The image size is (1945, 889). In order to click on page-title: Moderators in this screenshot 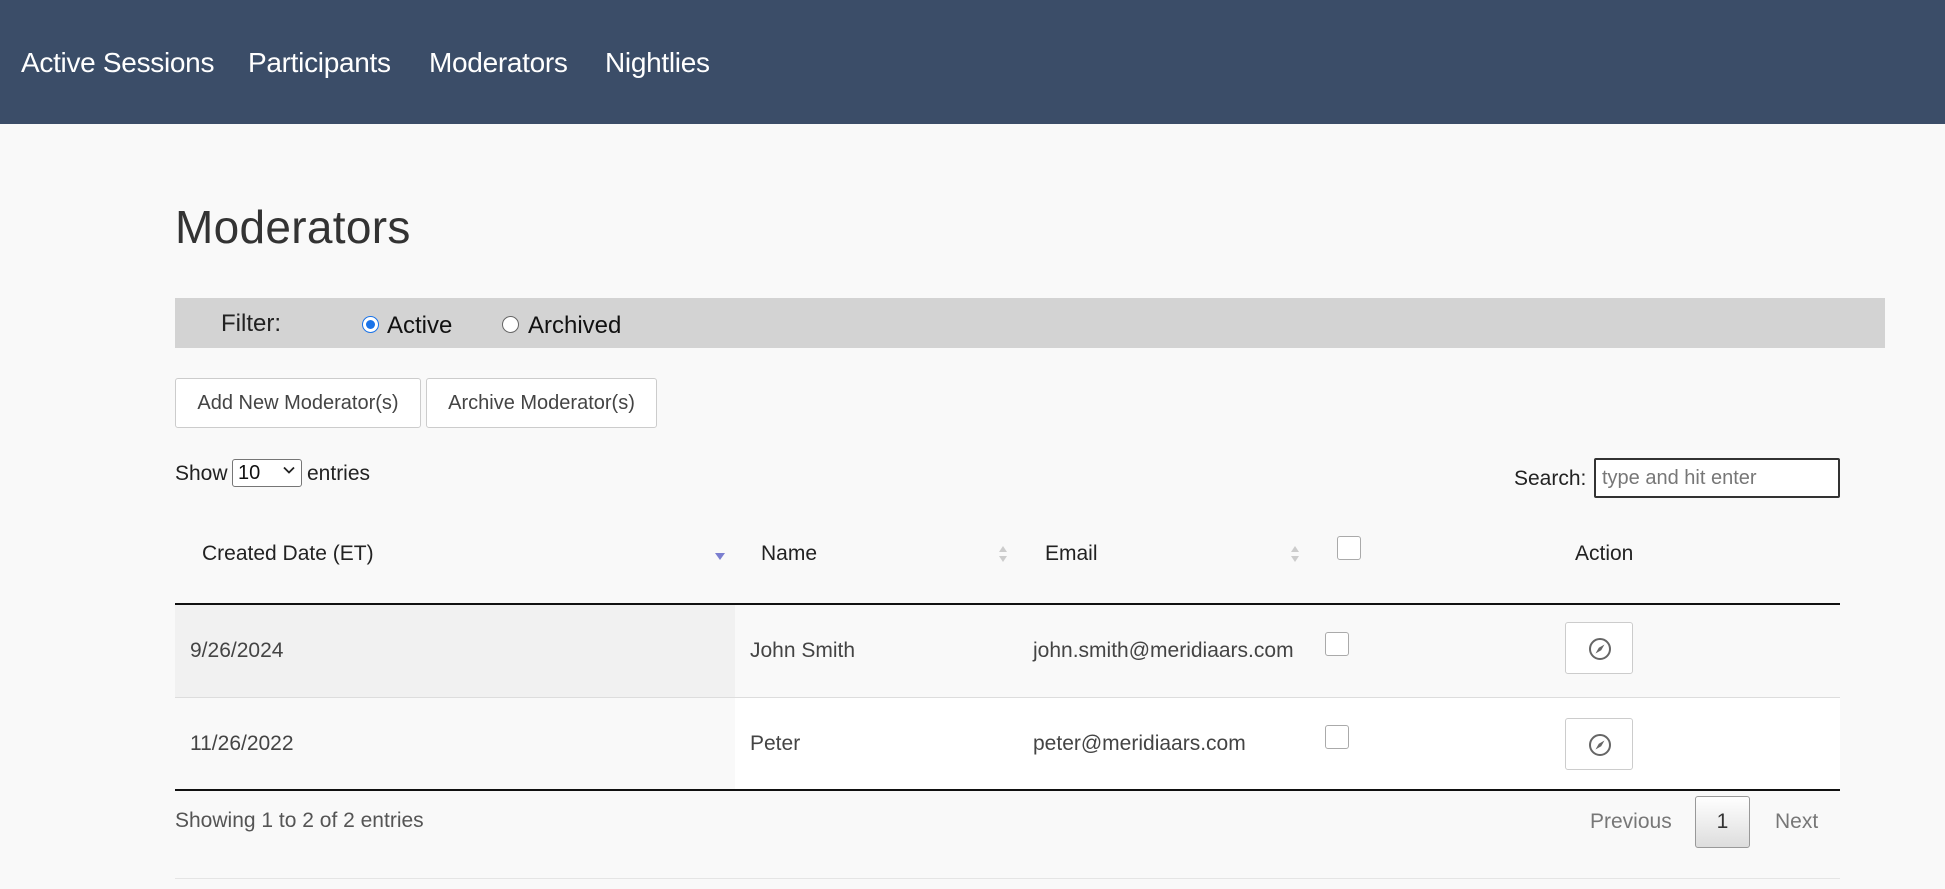, I will do `click(293, 227)`.